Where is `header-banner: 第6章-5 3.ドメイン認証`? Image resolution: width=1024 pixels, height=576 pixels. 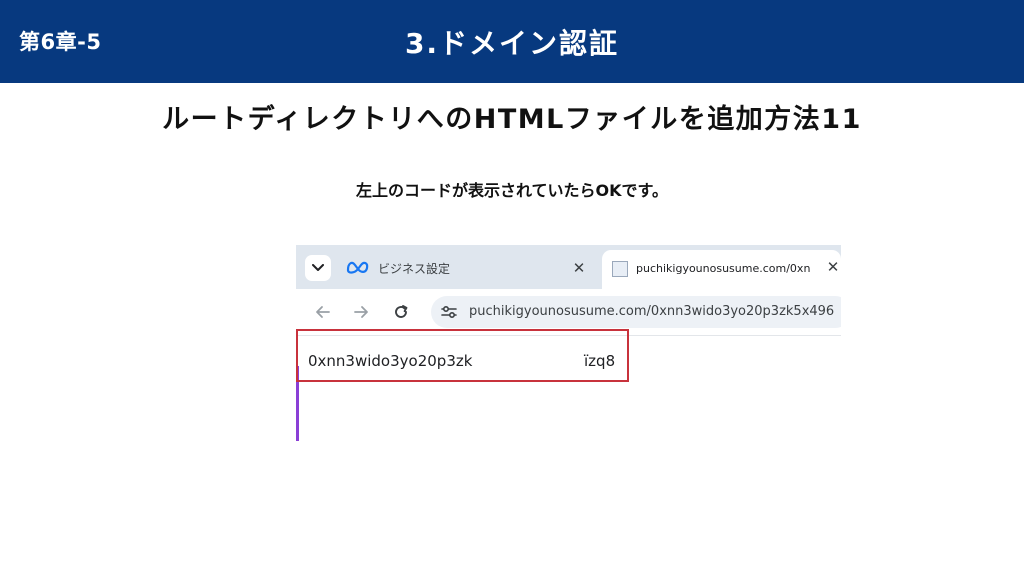 header-banner: 第6章-5 3.ドメイン認証 is located at coordinates (512, 41).